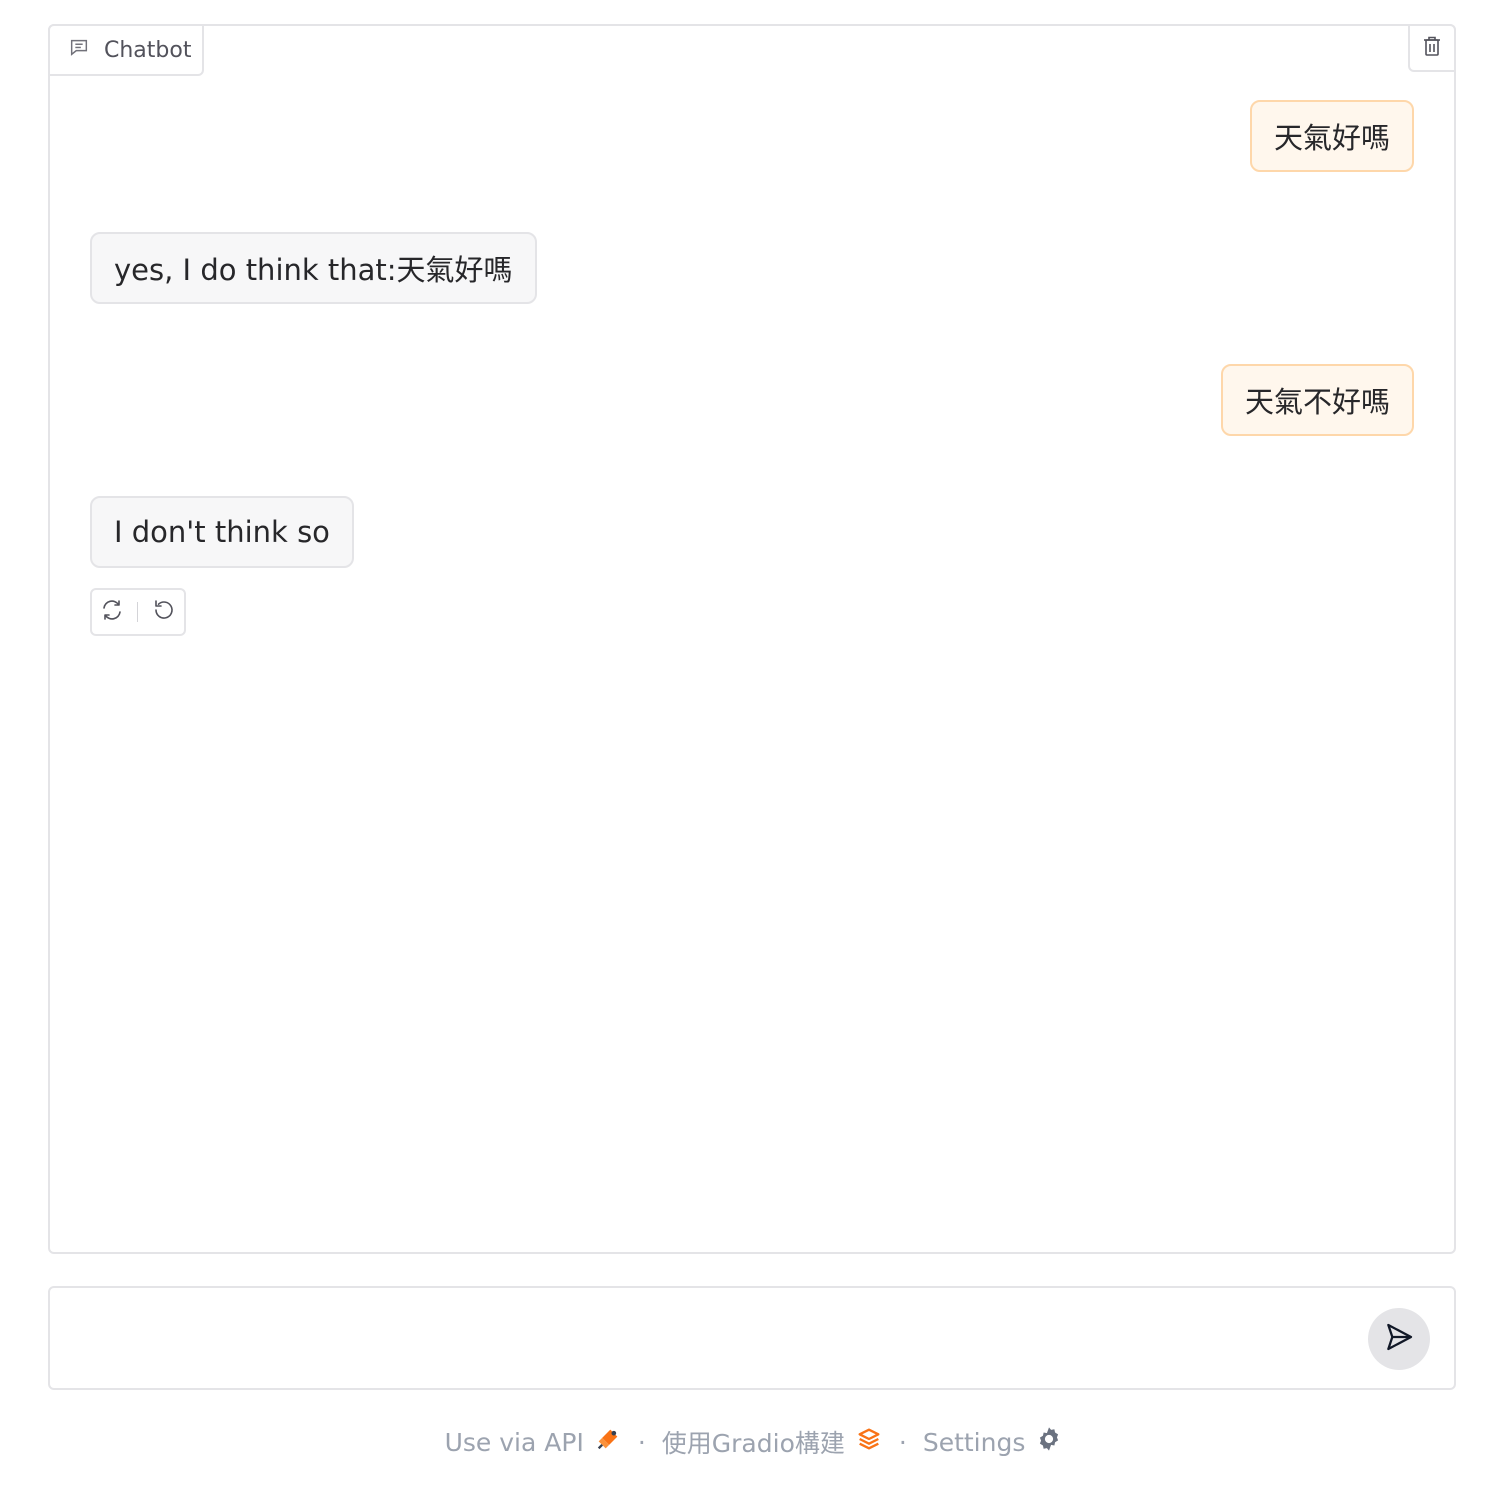  I want to click on bot-message: I don't think so, so click(222, 532).